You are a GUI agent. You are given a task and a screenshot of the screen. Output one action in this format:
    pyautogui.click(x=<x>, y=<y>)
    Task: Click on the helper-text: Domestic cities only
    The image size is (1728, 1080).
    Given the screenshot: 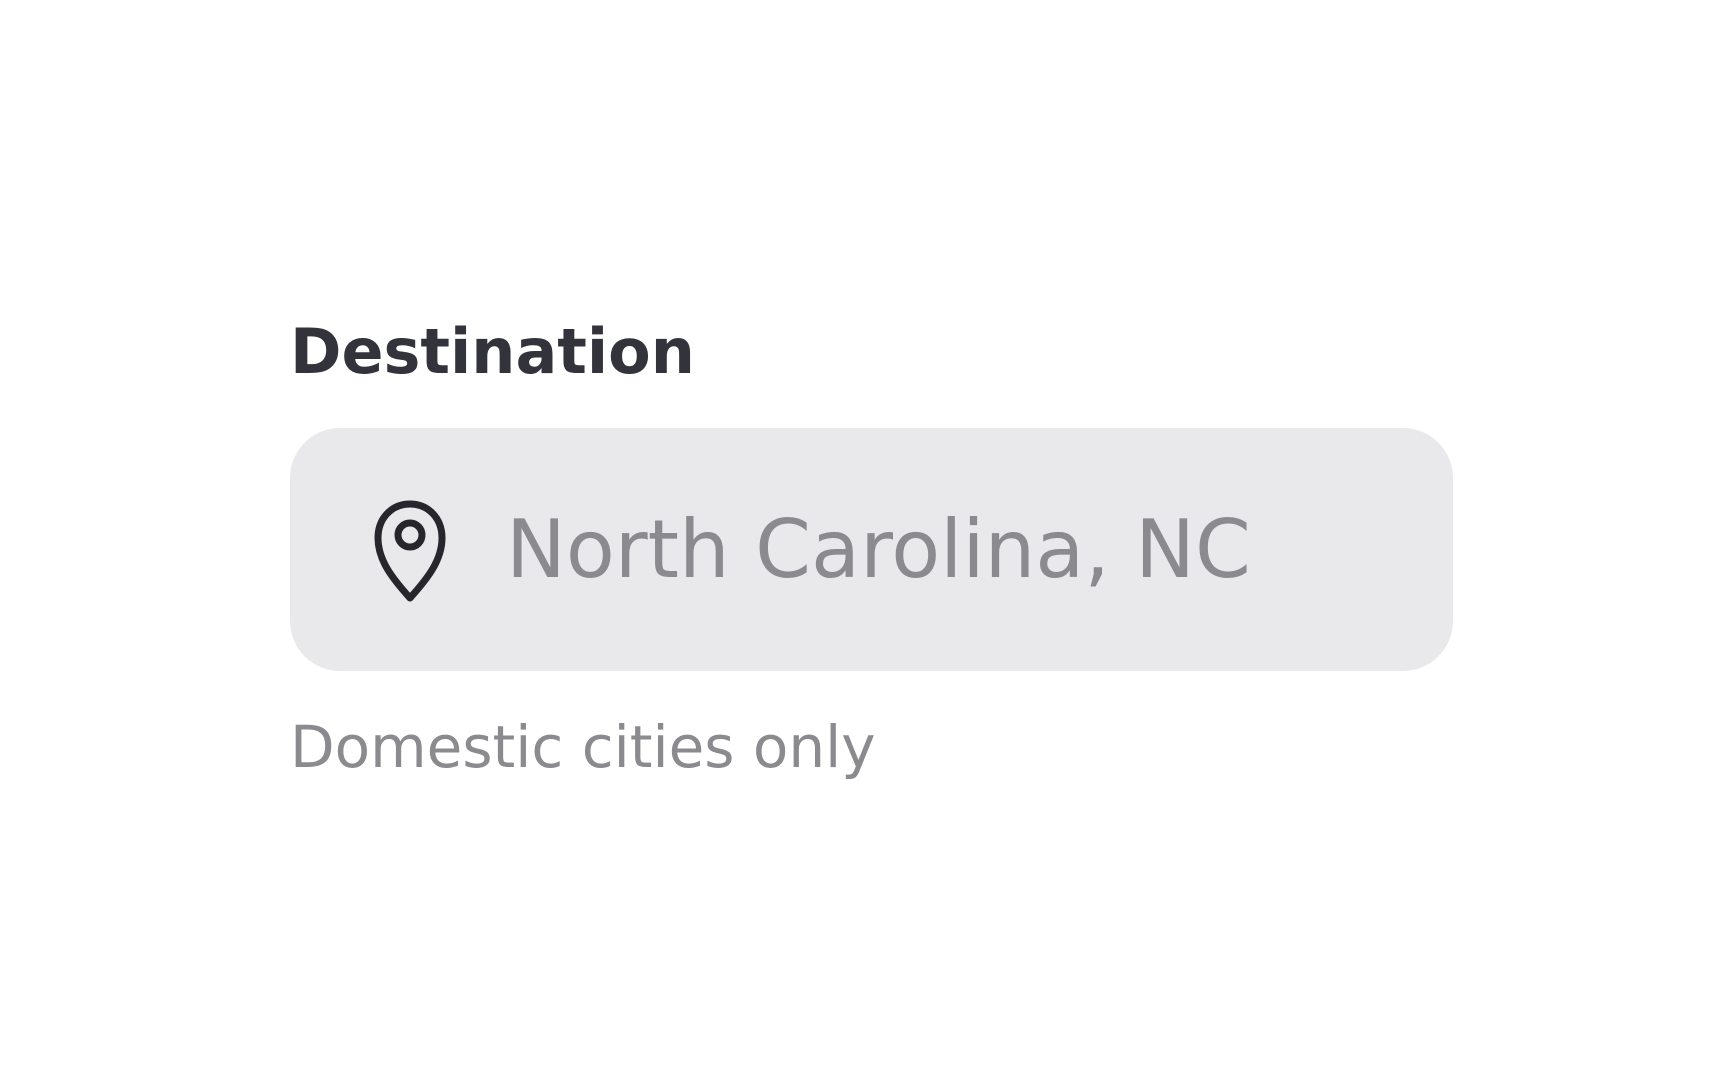 What is the action you would take?
    pyautogui.click(x=583, y=747)
    